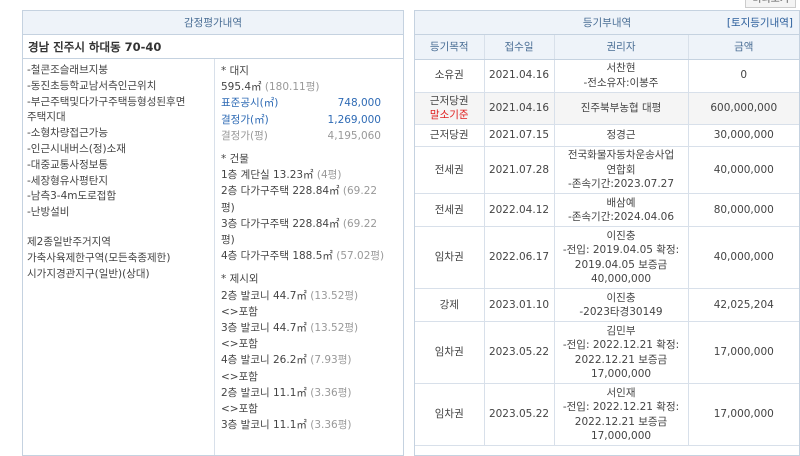 This screenshot has width=800, height=456. Describe the element at coordinates (621, 210) in the screenshot. I see `holder-cell: 배삼예 -존속기간:2024.04.06` at that location.